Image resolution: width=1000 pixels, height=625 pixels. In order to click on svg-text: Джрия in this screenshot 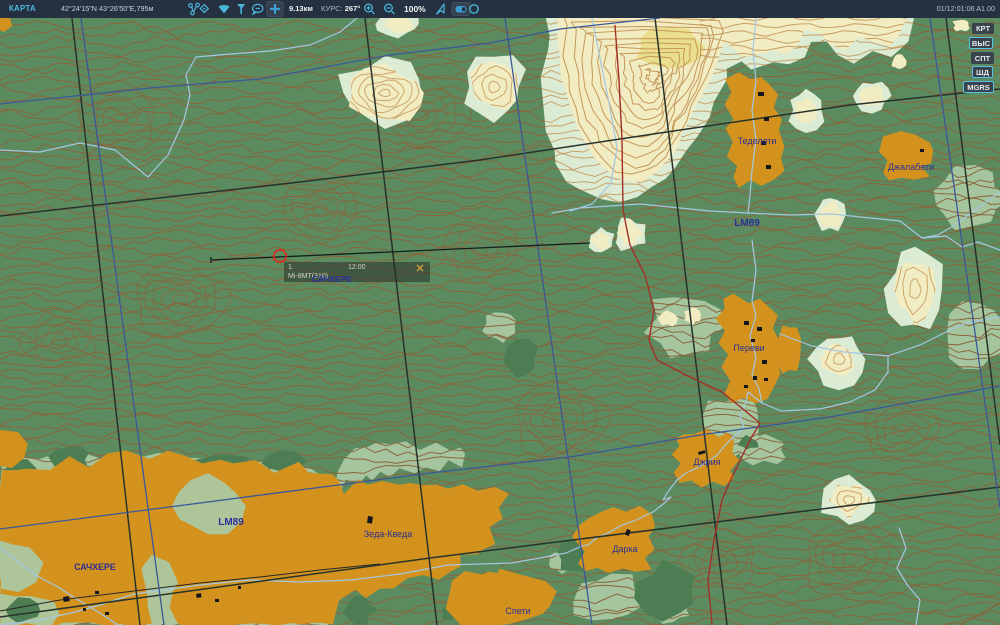, I will do `click(706, 462)`.